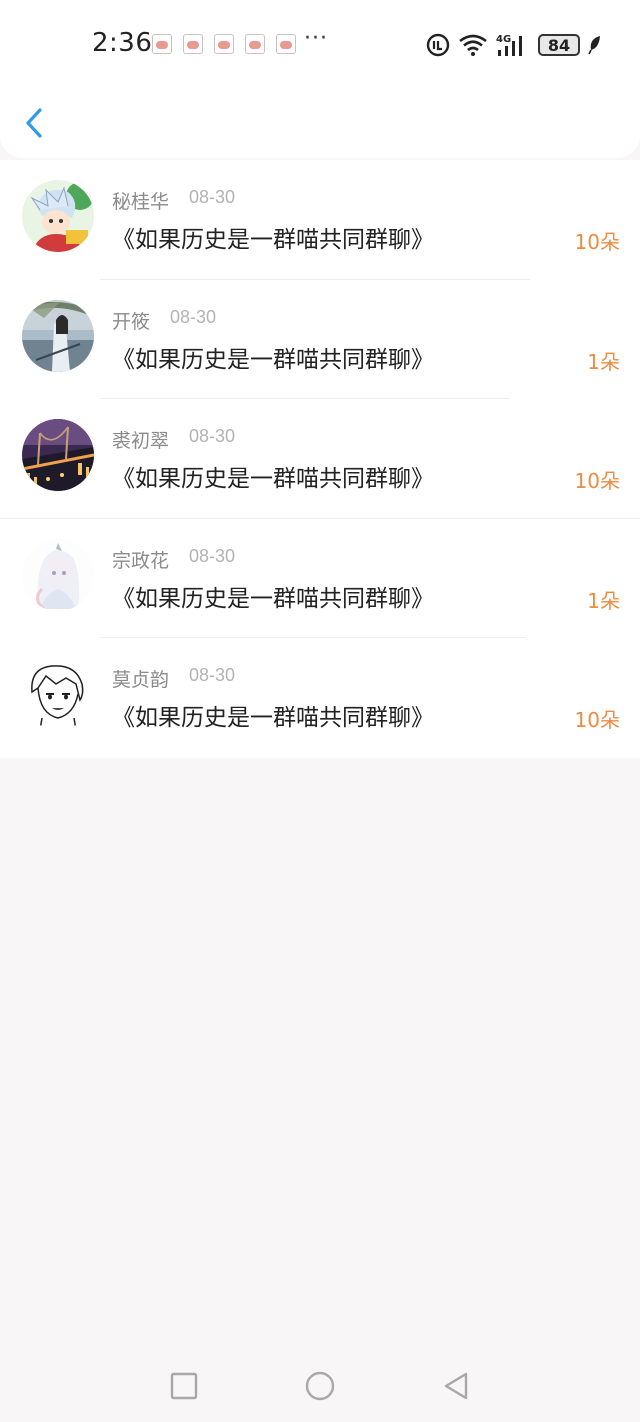 The image size is (640, 1422). What do you see at coordinates (122, 43) in the screenshot?
I see `status-time: 2:36` at bounding box center [122, 43].